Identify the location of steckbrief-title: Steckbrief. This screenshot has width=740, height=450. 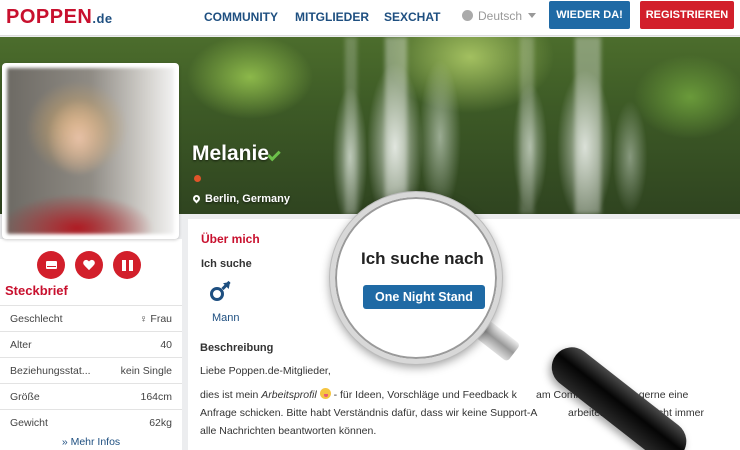
(36, 290).